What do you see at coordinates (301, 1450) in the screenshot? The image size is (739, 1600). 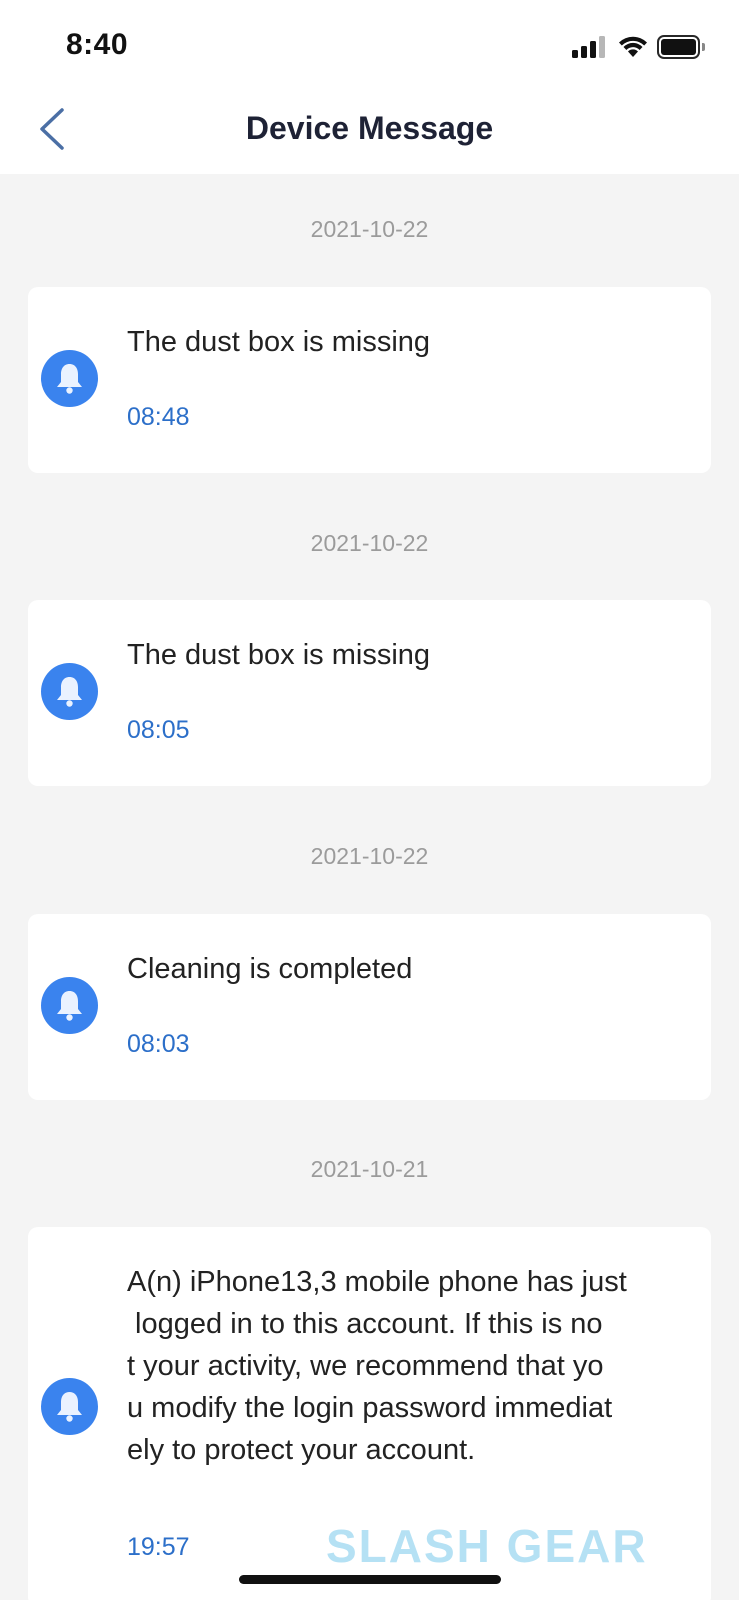 I see `message-line: ely to protect your account.` at bounding box center [301, 1450].